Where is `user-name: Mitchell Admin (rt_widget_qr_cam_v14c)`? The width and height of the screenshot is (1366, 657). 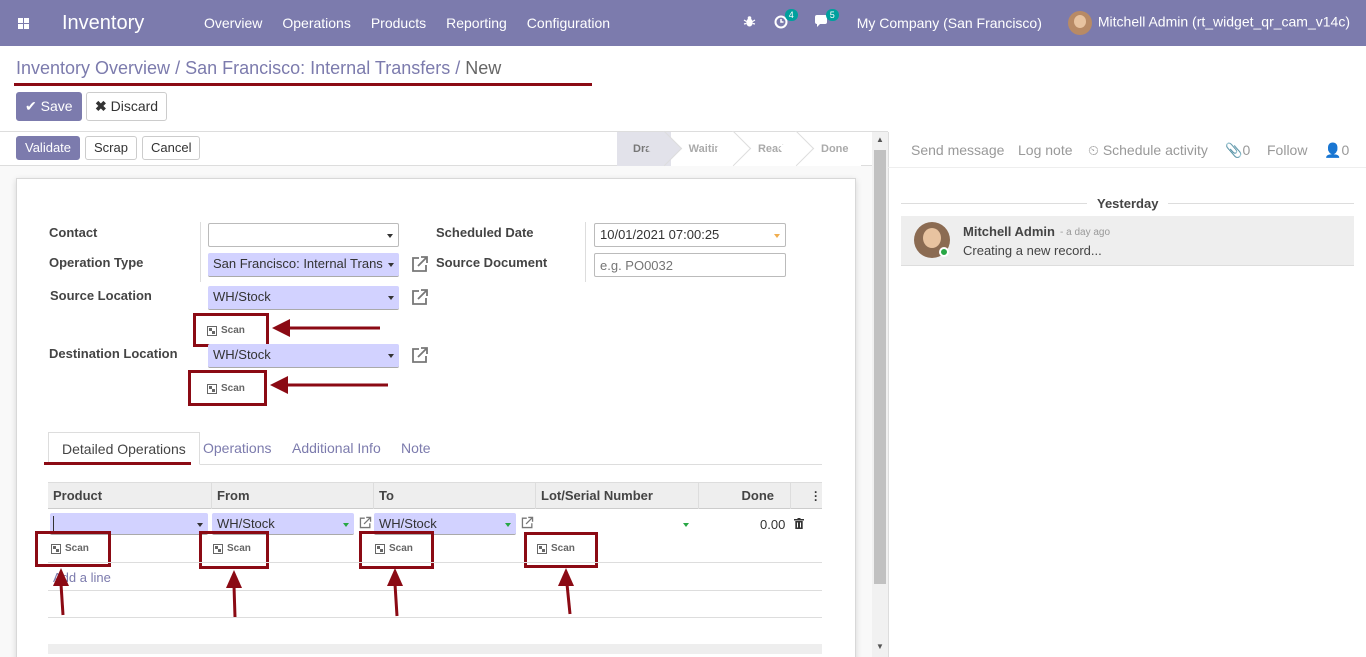
user-name: Mitchell Admin (rt_widget_qr_cam_v14c) is located at coordinates (1223, 21).